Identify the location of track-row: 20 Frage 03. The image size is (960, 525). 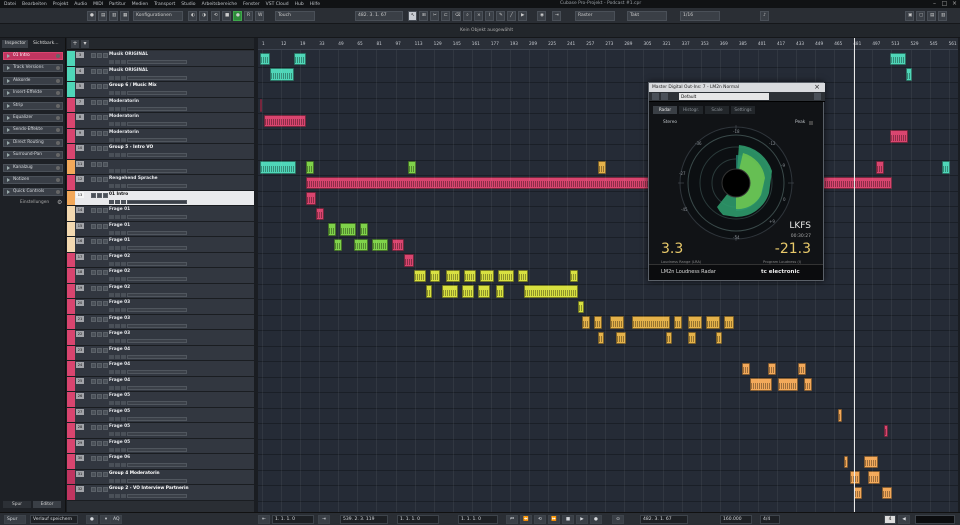
(160, 307).